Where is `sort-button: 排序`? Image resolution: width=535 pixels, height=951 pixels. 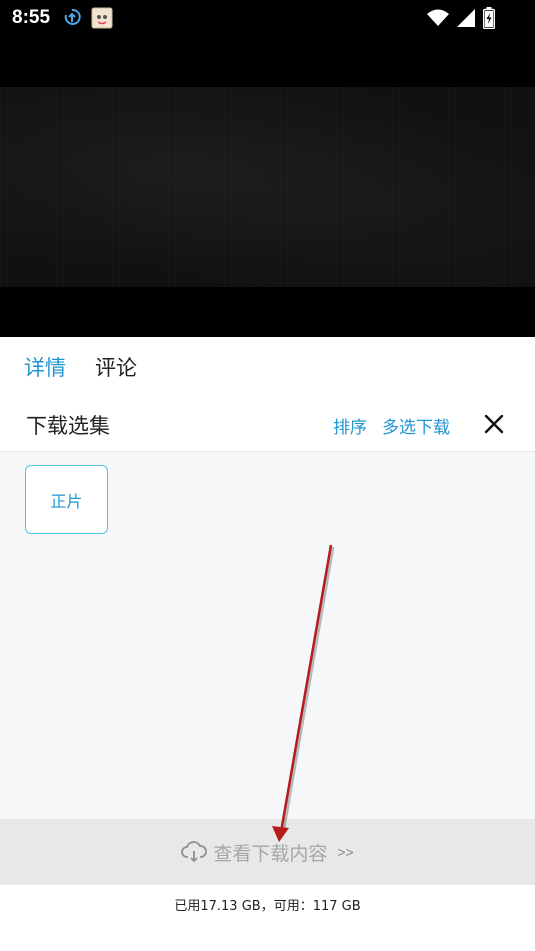
sort-button: 排序 is located at coordinates (350, 425).